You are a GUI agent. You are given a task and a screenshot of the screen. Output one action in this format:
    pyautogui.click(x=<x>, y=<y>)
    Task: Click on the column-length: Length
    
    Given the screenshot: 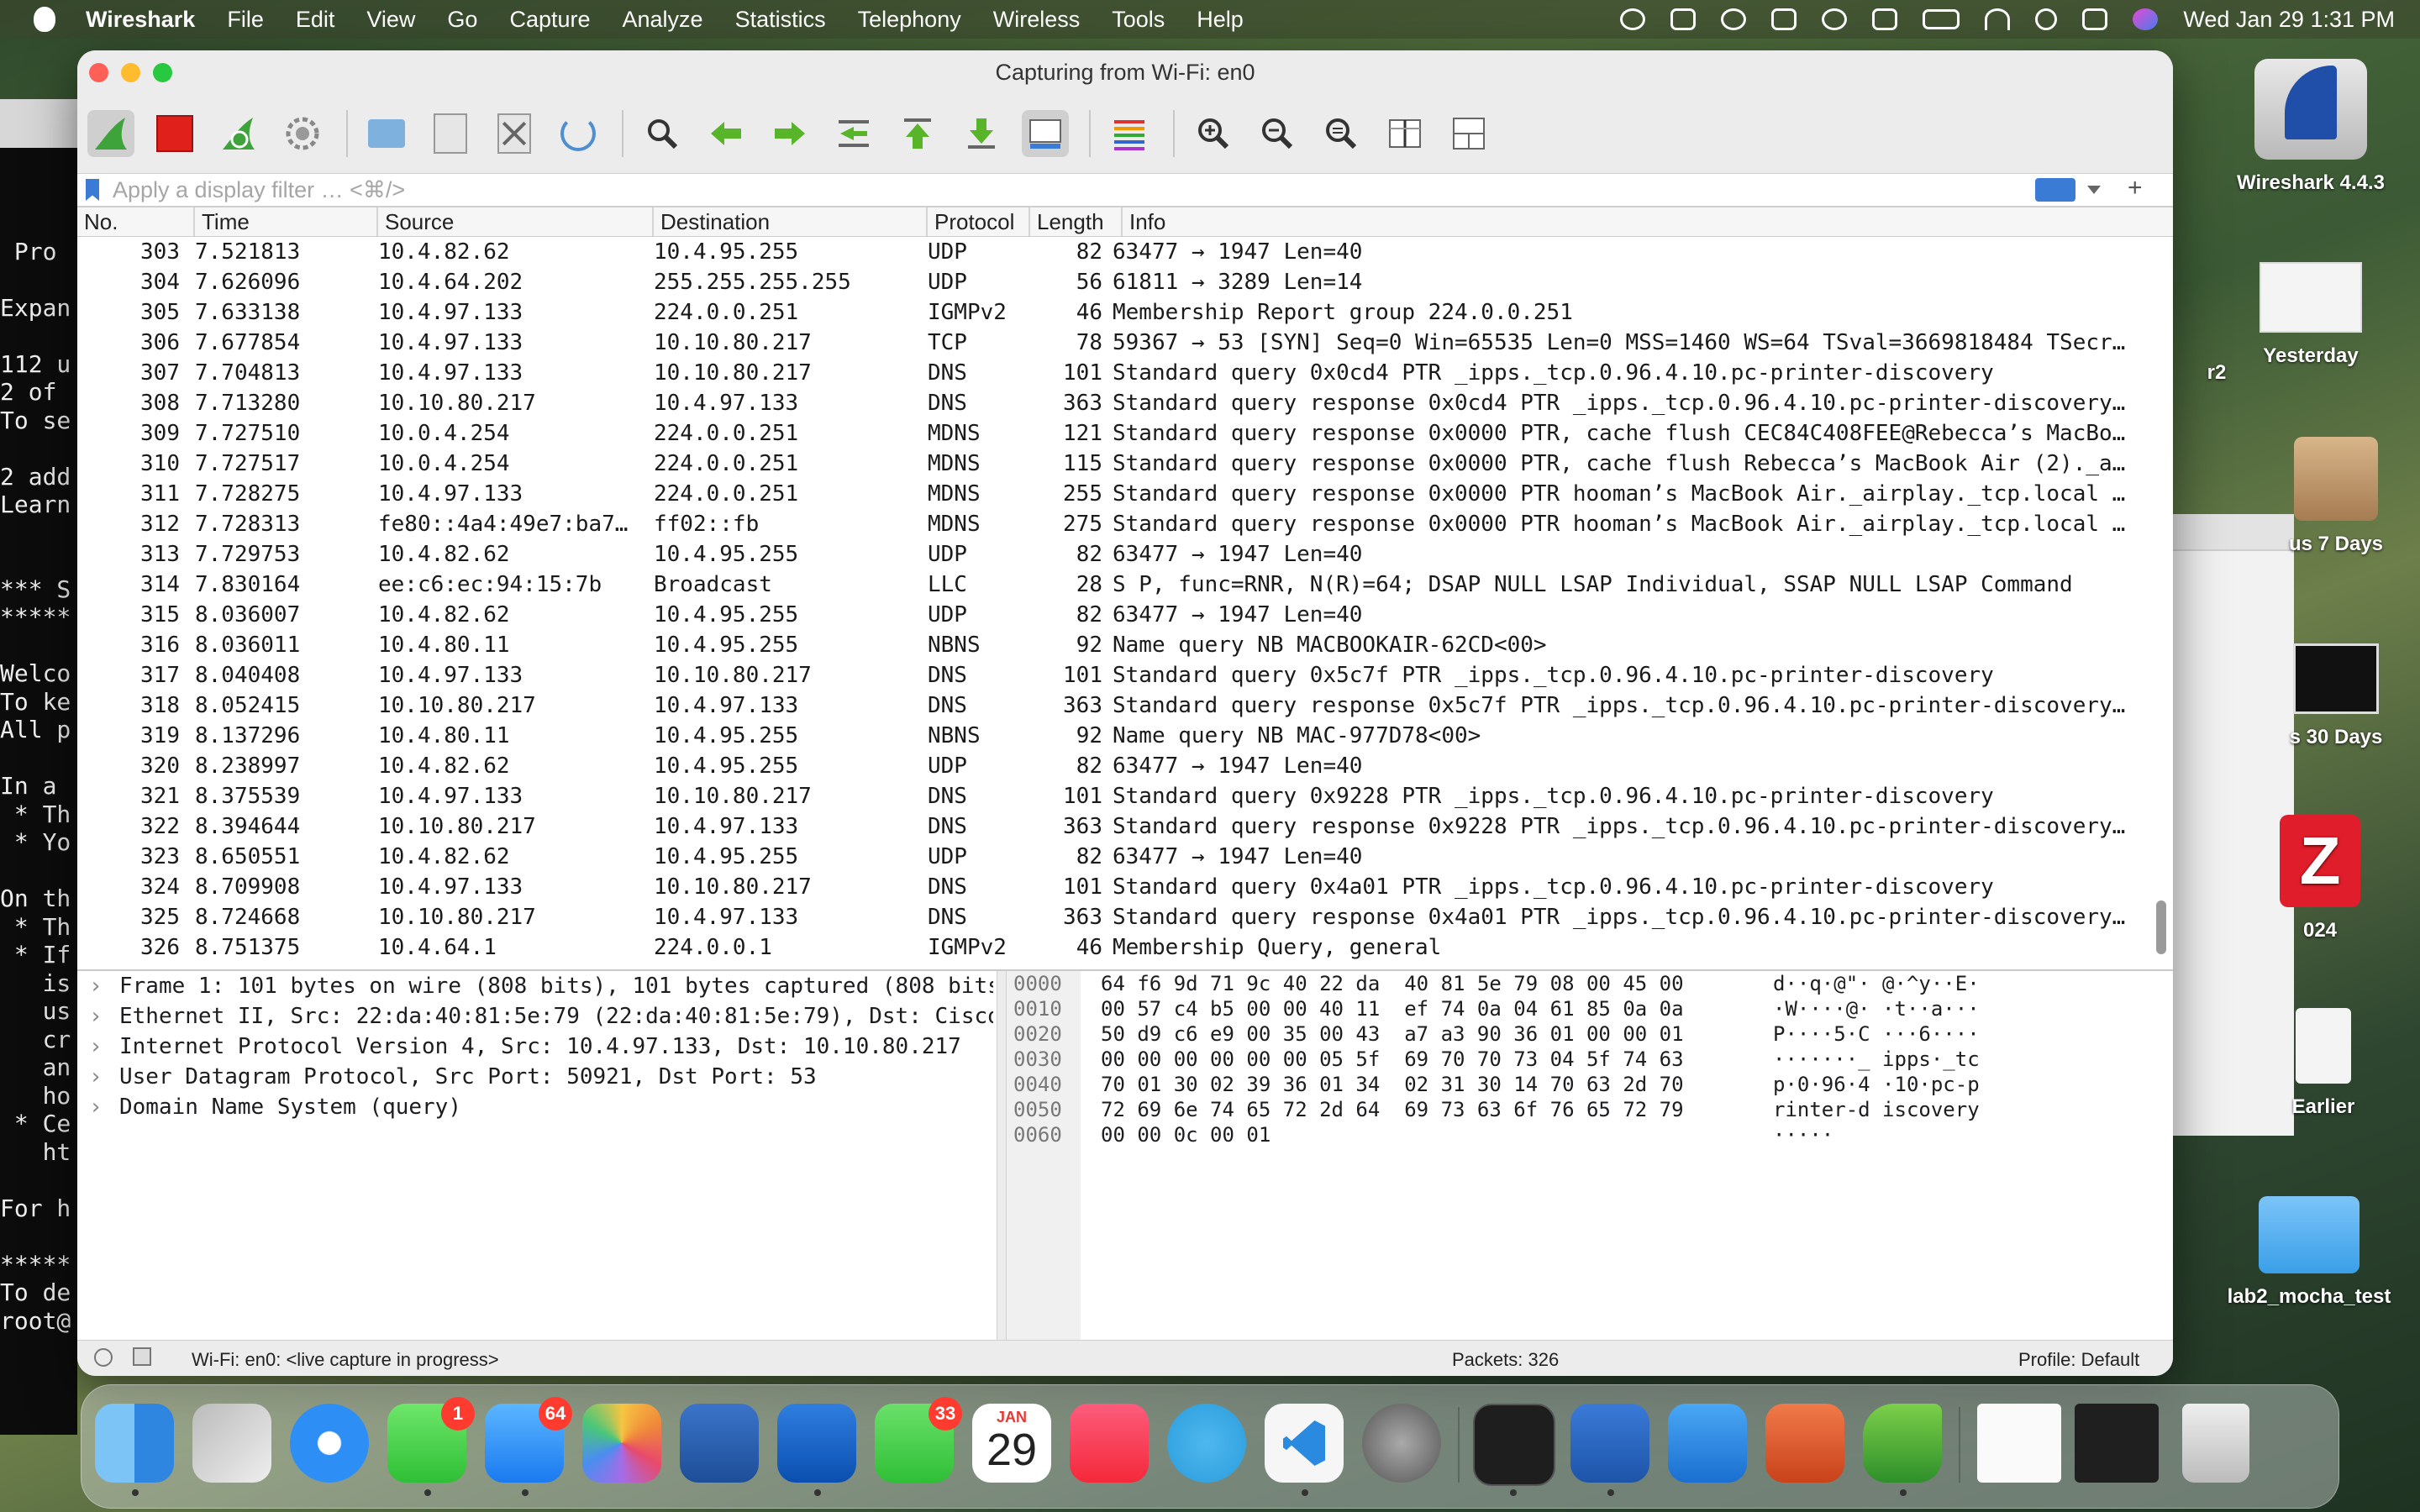 What is the action you would take?
    pyautogui.click(x=1076, y=221)
    